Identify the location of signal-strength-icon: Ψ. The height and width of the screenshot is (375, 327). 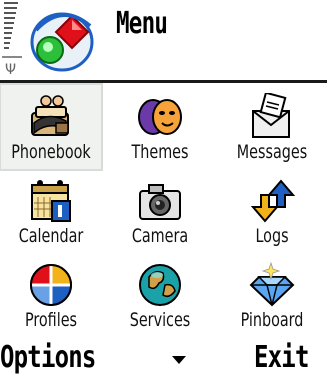
(12, 40).